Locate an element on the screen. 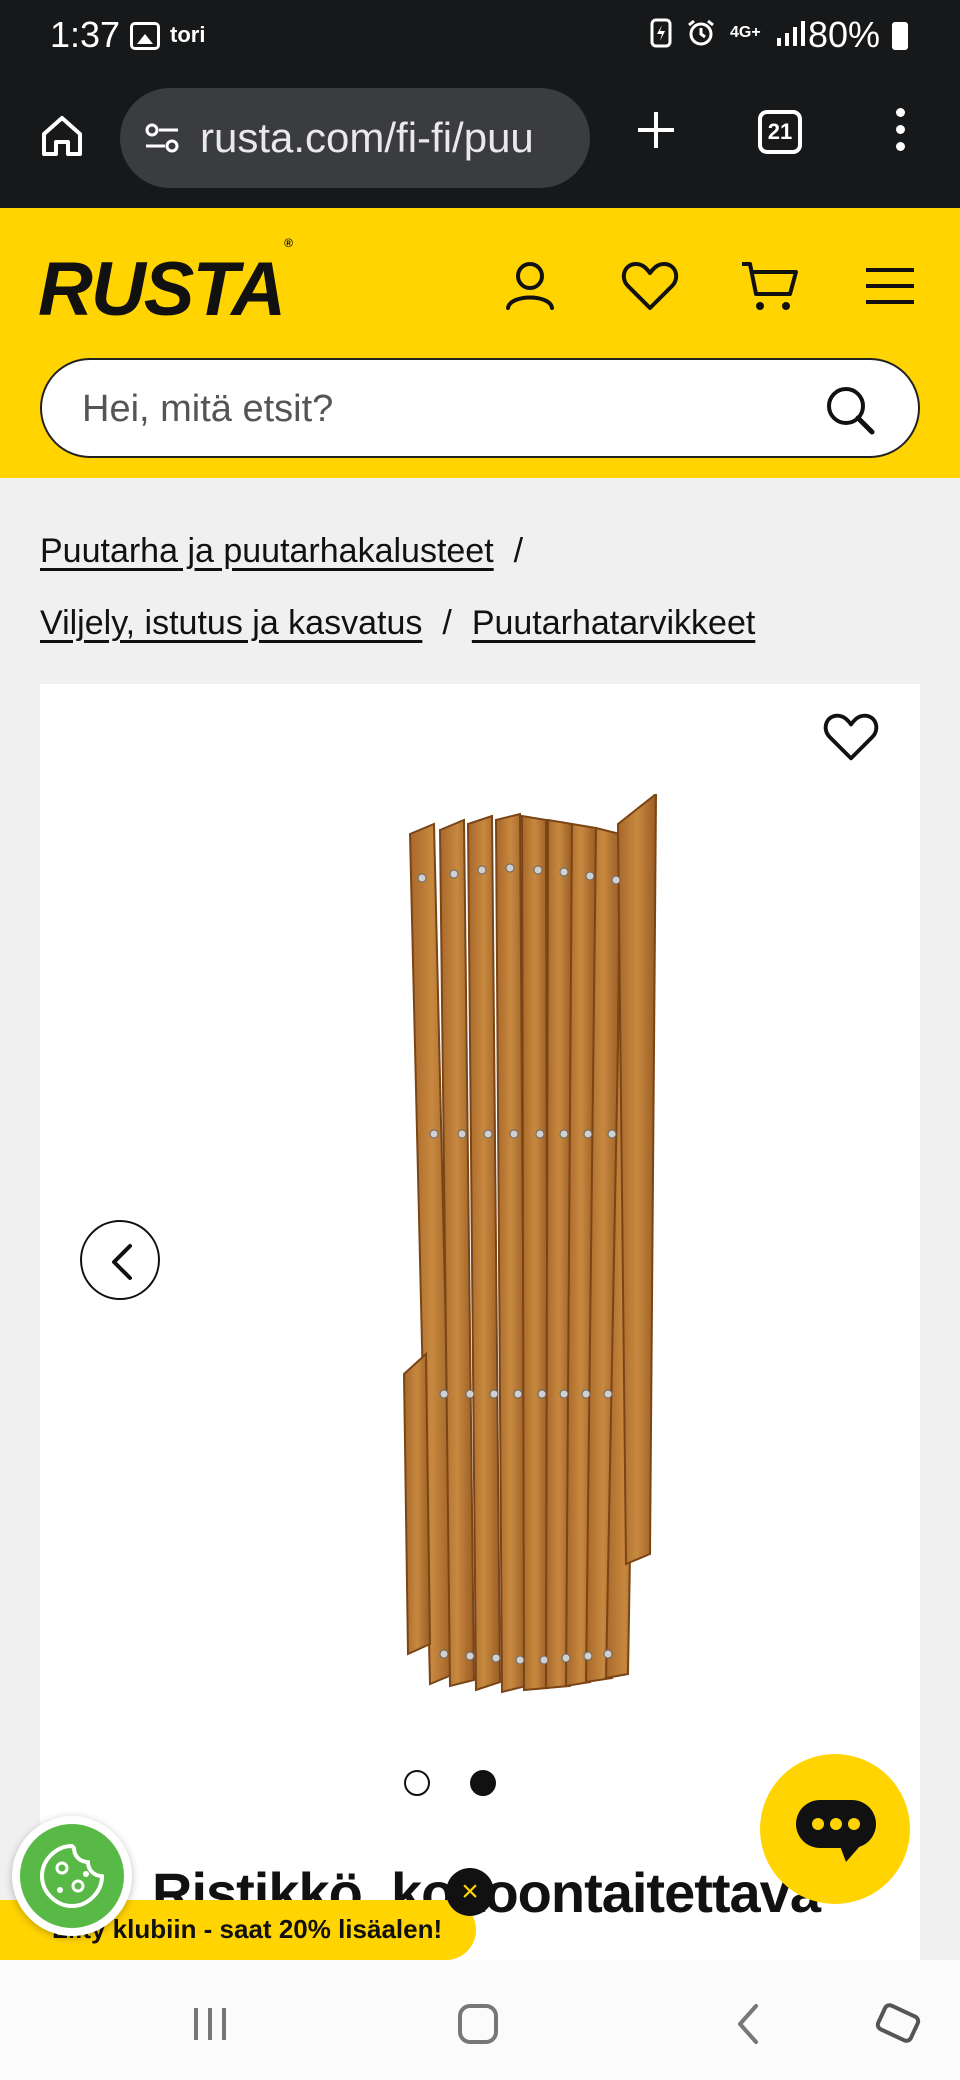 This screenshot has height=2080, width=960. site-header: RUSTA® Hei, mitä etsit? is located at coordinates (480, 343).